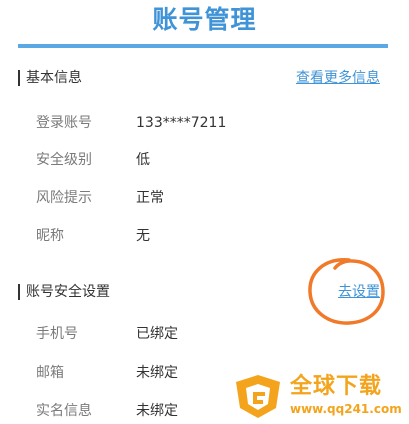 The width and height of the screenshot is (409, 424). I want to click on view-more-info-link: 查看更多信息, so click(338, 78).